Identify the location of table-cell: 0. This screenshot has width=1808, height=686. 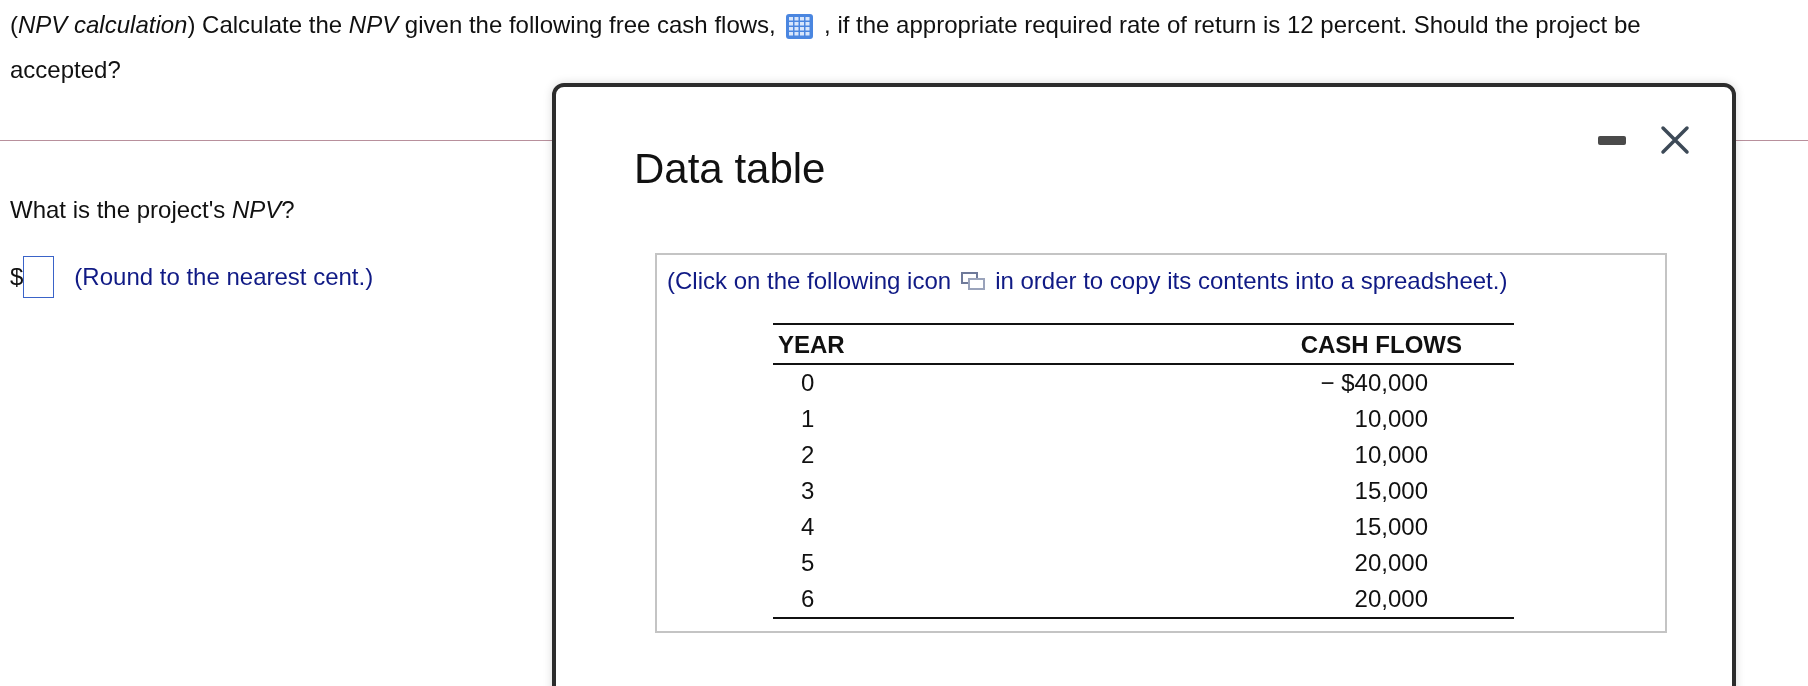
(808, 382).